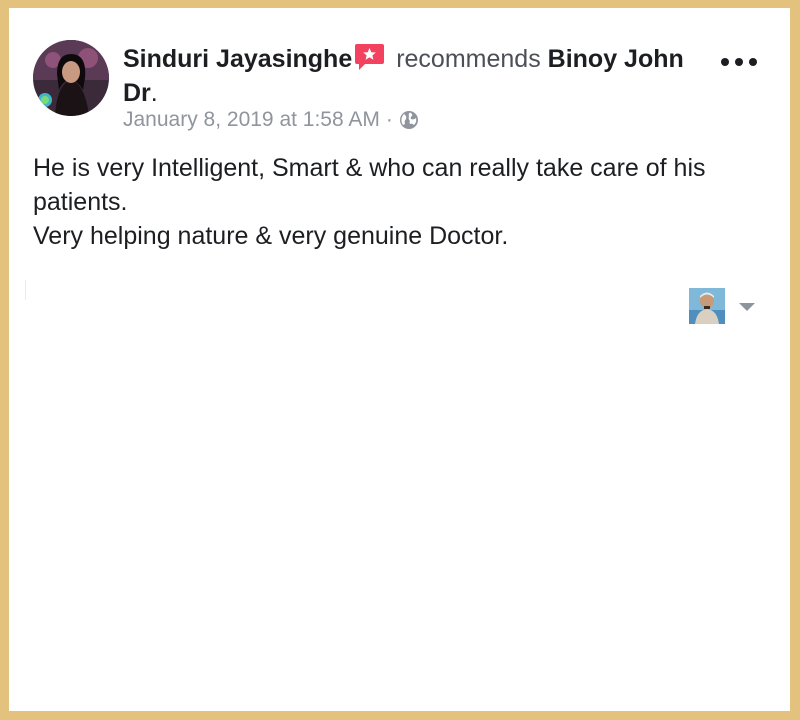  What do you see at coordinates (747, 307) in the screenshot?
I see `caret-down-icon` at bounding box center [747, 307].